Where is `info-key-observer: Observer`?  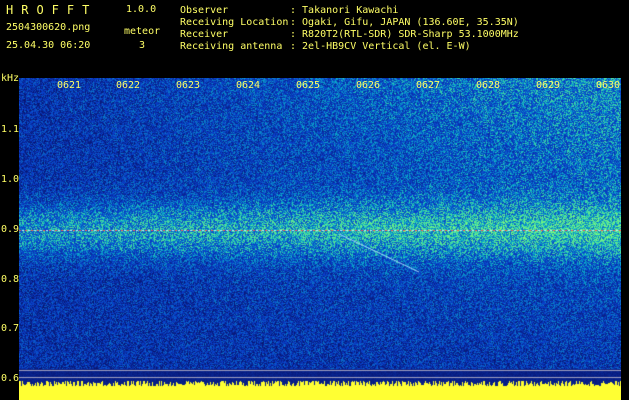
info-key-observer: Observer is located at coordinates (204, 10).